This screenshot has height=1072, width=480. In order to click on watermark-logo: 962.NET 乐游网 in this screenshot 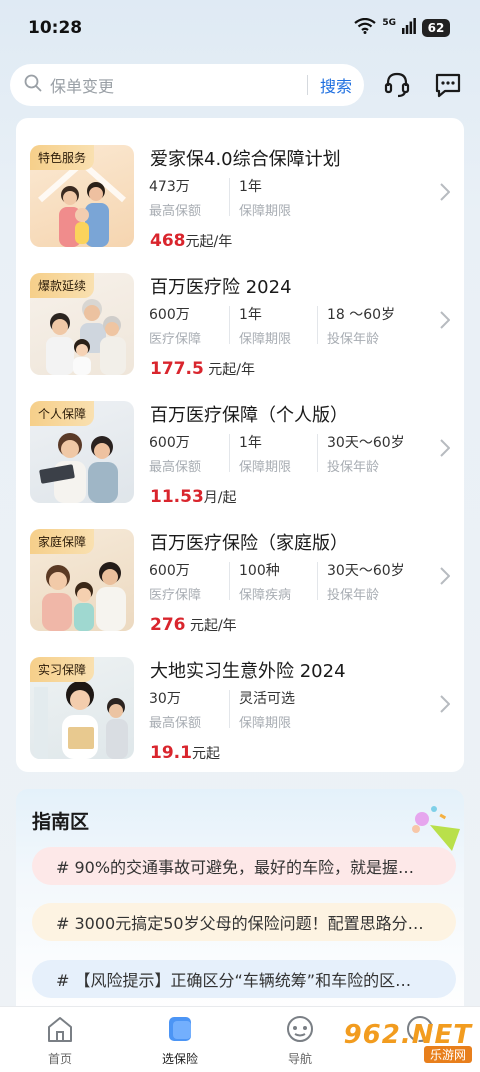, I will do `click(406, 1044)`.